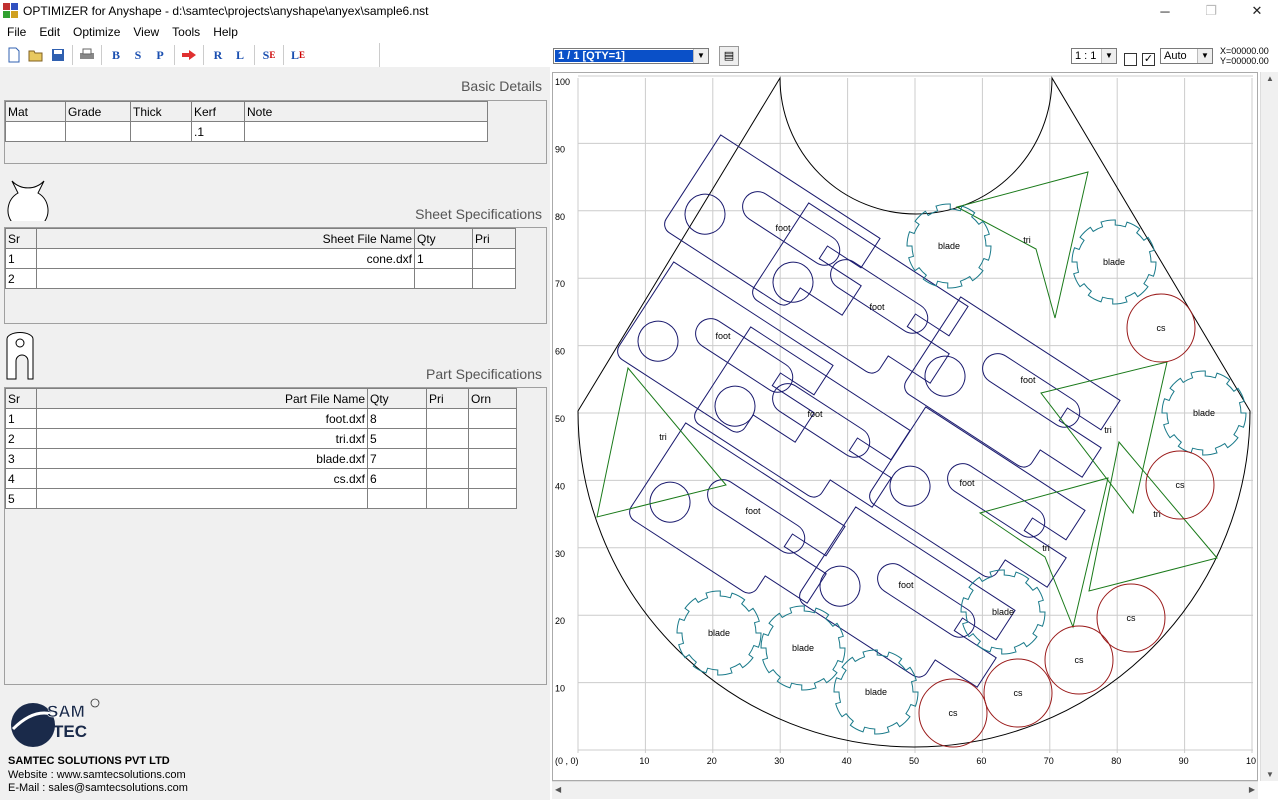 This screenshot has height=800, width=1280. I want to click on maximize-button: ❐, so click(1211, 11).